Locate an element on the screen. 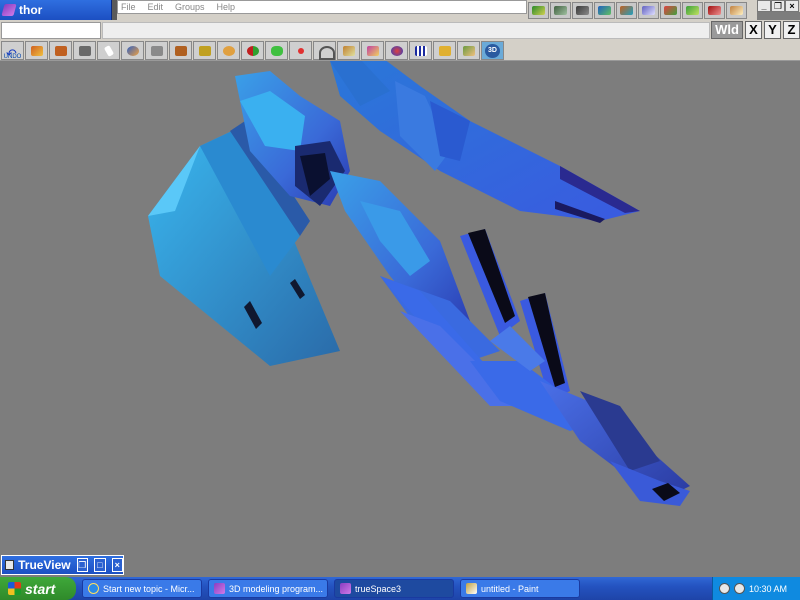 Image resolution: width=800 pixels, height=600 pixels. 3d-label: 3D is located at coordinates (492, 51).